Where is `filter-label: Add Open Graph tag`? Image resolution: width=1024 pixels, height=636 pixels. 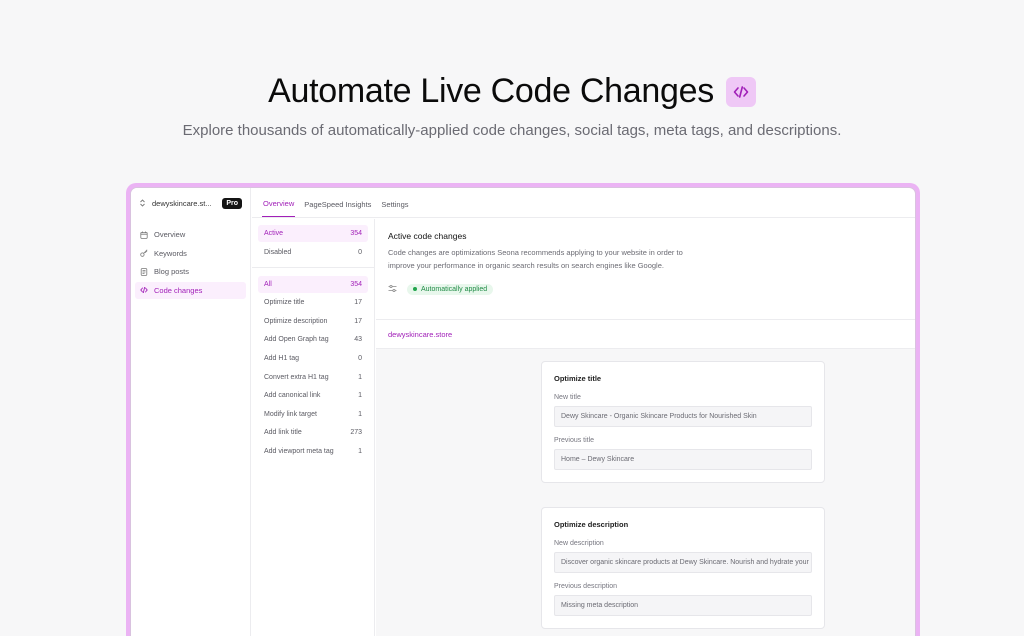
filter-label: Add Open Graph tag is located at coordinates (296, 340).